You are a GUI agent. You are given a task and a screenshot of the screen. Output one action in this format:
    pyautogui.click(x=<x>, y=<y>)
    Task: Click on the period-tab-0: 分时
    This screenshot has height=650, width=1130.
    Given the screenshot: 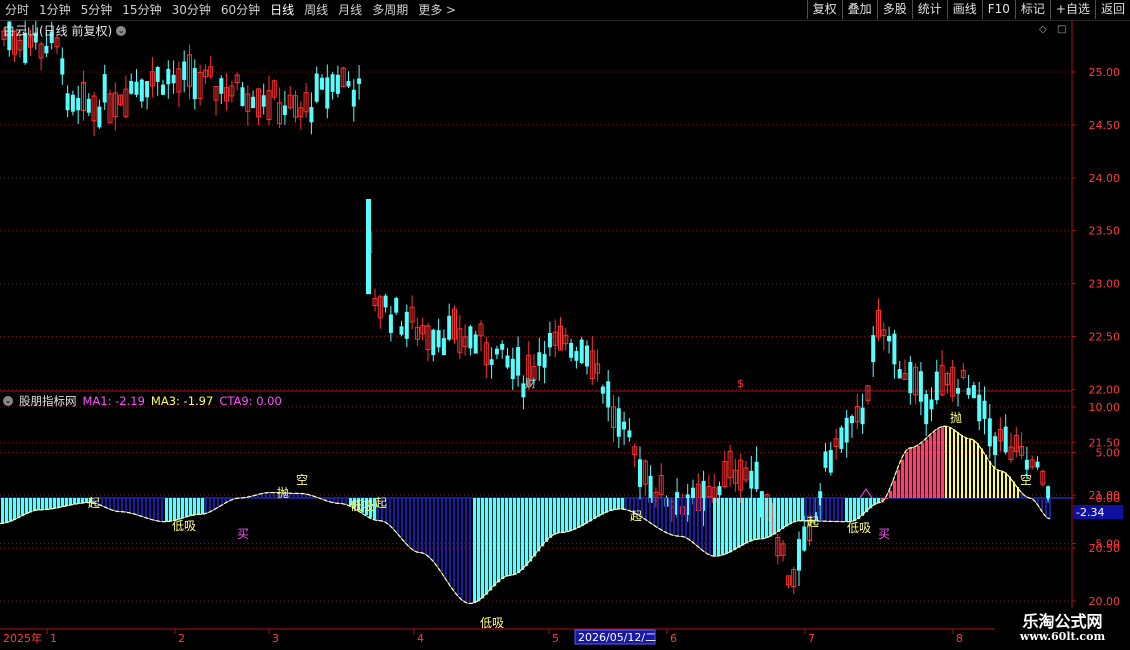 What is the action you would take?
    pyautogui.click(x=17, y=10)
    